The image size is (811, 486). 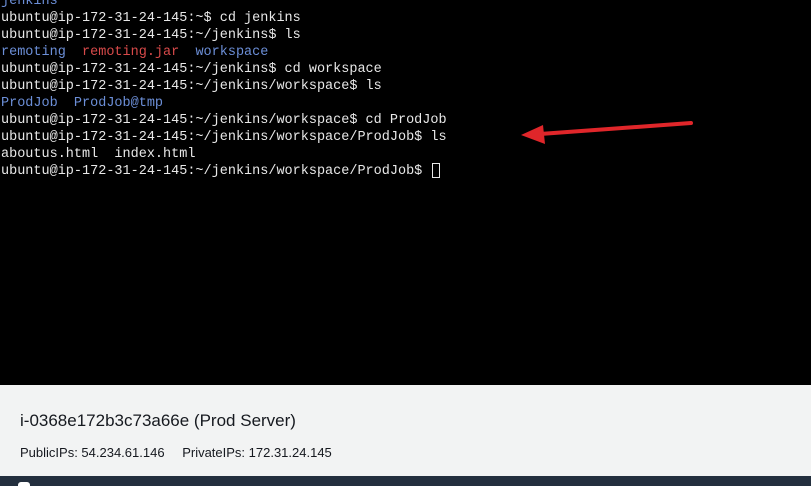 What do you see at coordinates (436, 170) in the screenshot?
I see `terminal-cursor` at bounding box center [436, 170].